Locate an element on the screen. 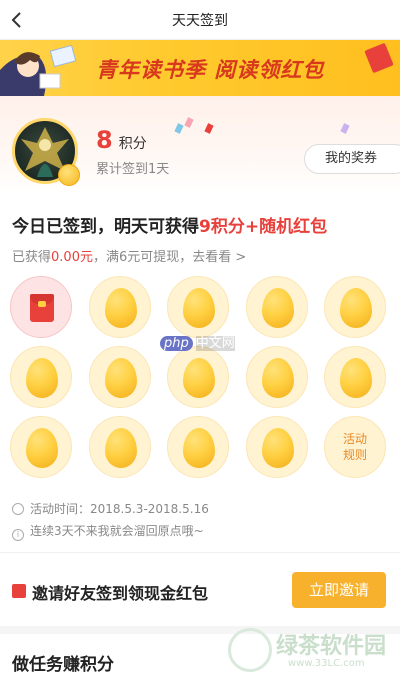 This screenshot has width=400, height=681. points-unit: 积分 is located at coordinates (132, 144).